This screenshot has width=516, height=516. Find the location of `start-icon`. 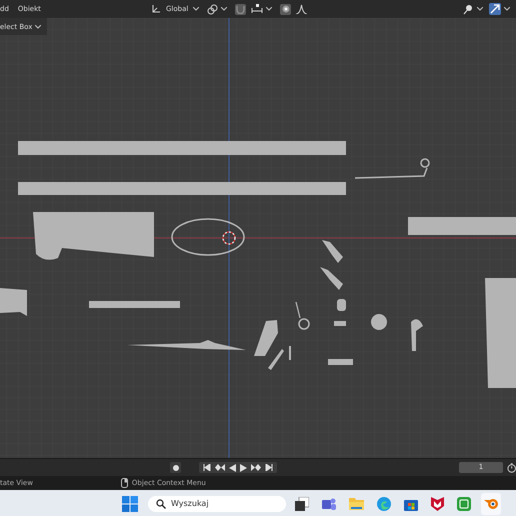

start-icon is located at coordinates (130, 504).